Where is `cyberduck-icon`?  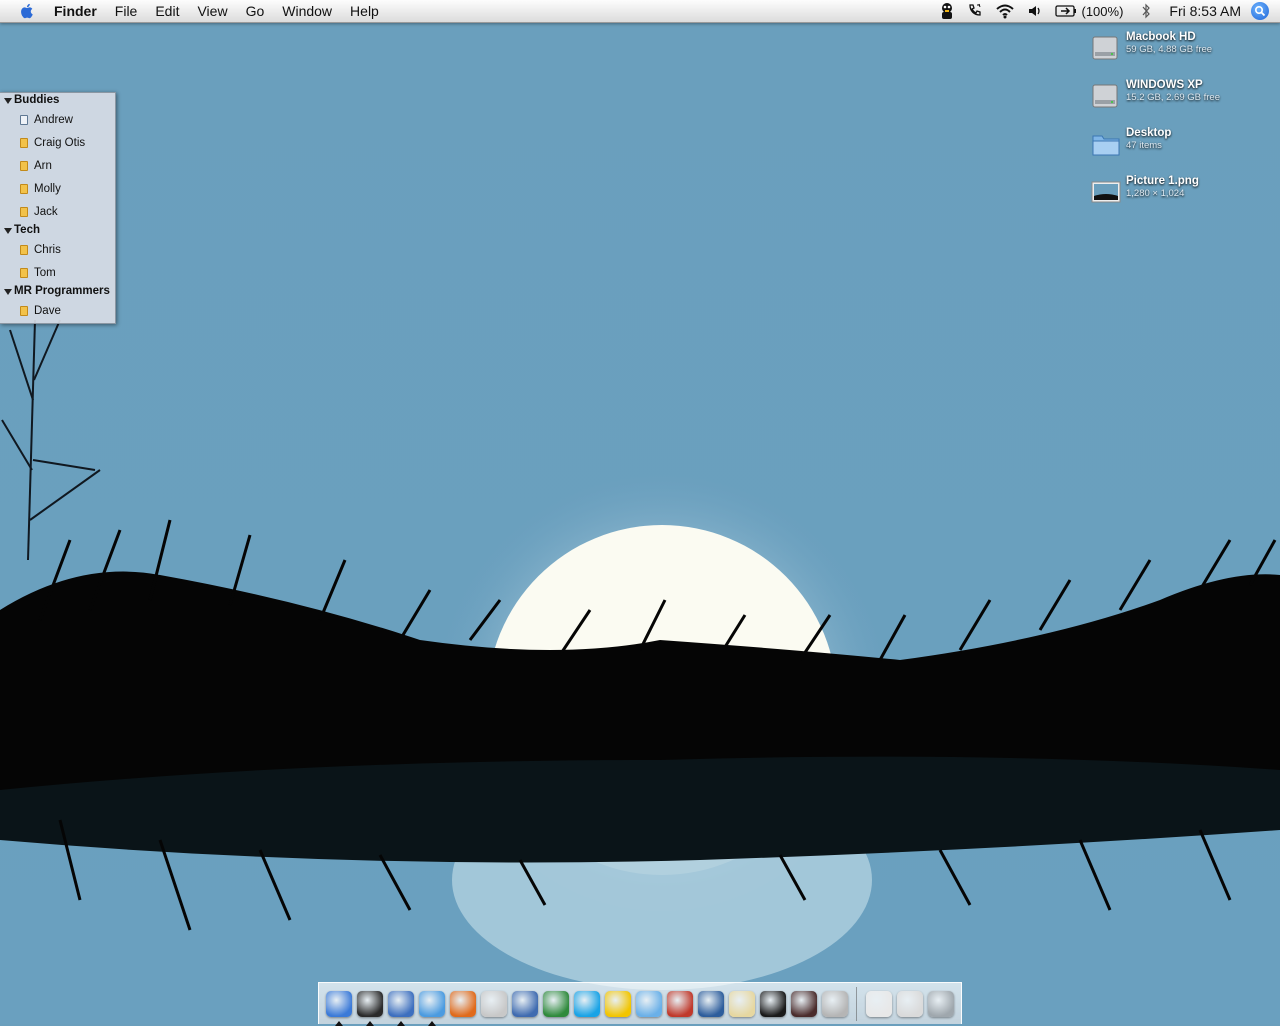
cyberduck-icon is located at coordinates (617, 1003).